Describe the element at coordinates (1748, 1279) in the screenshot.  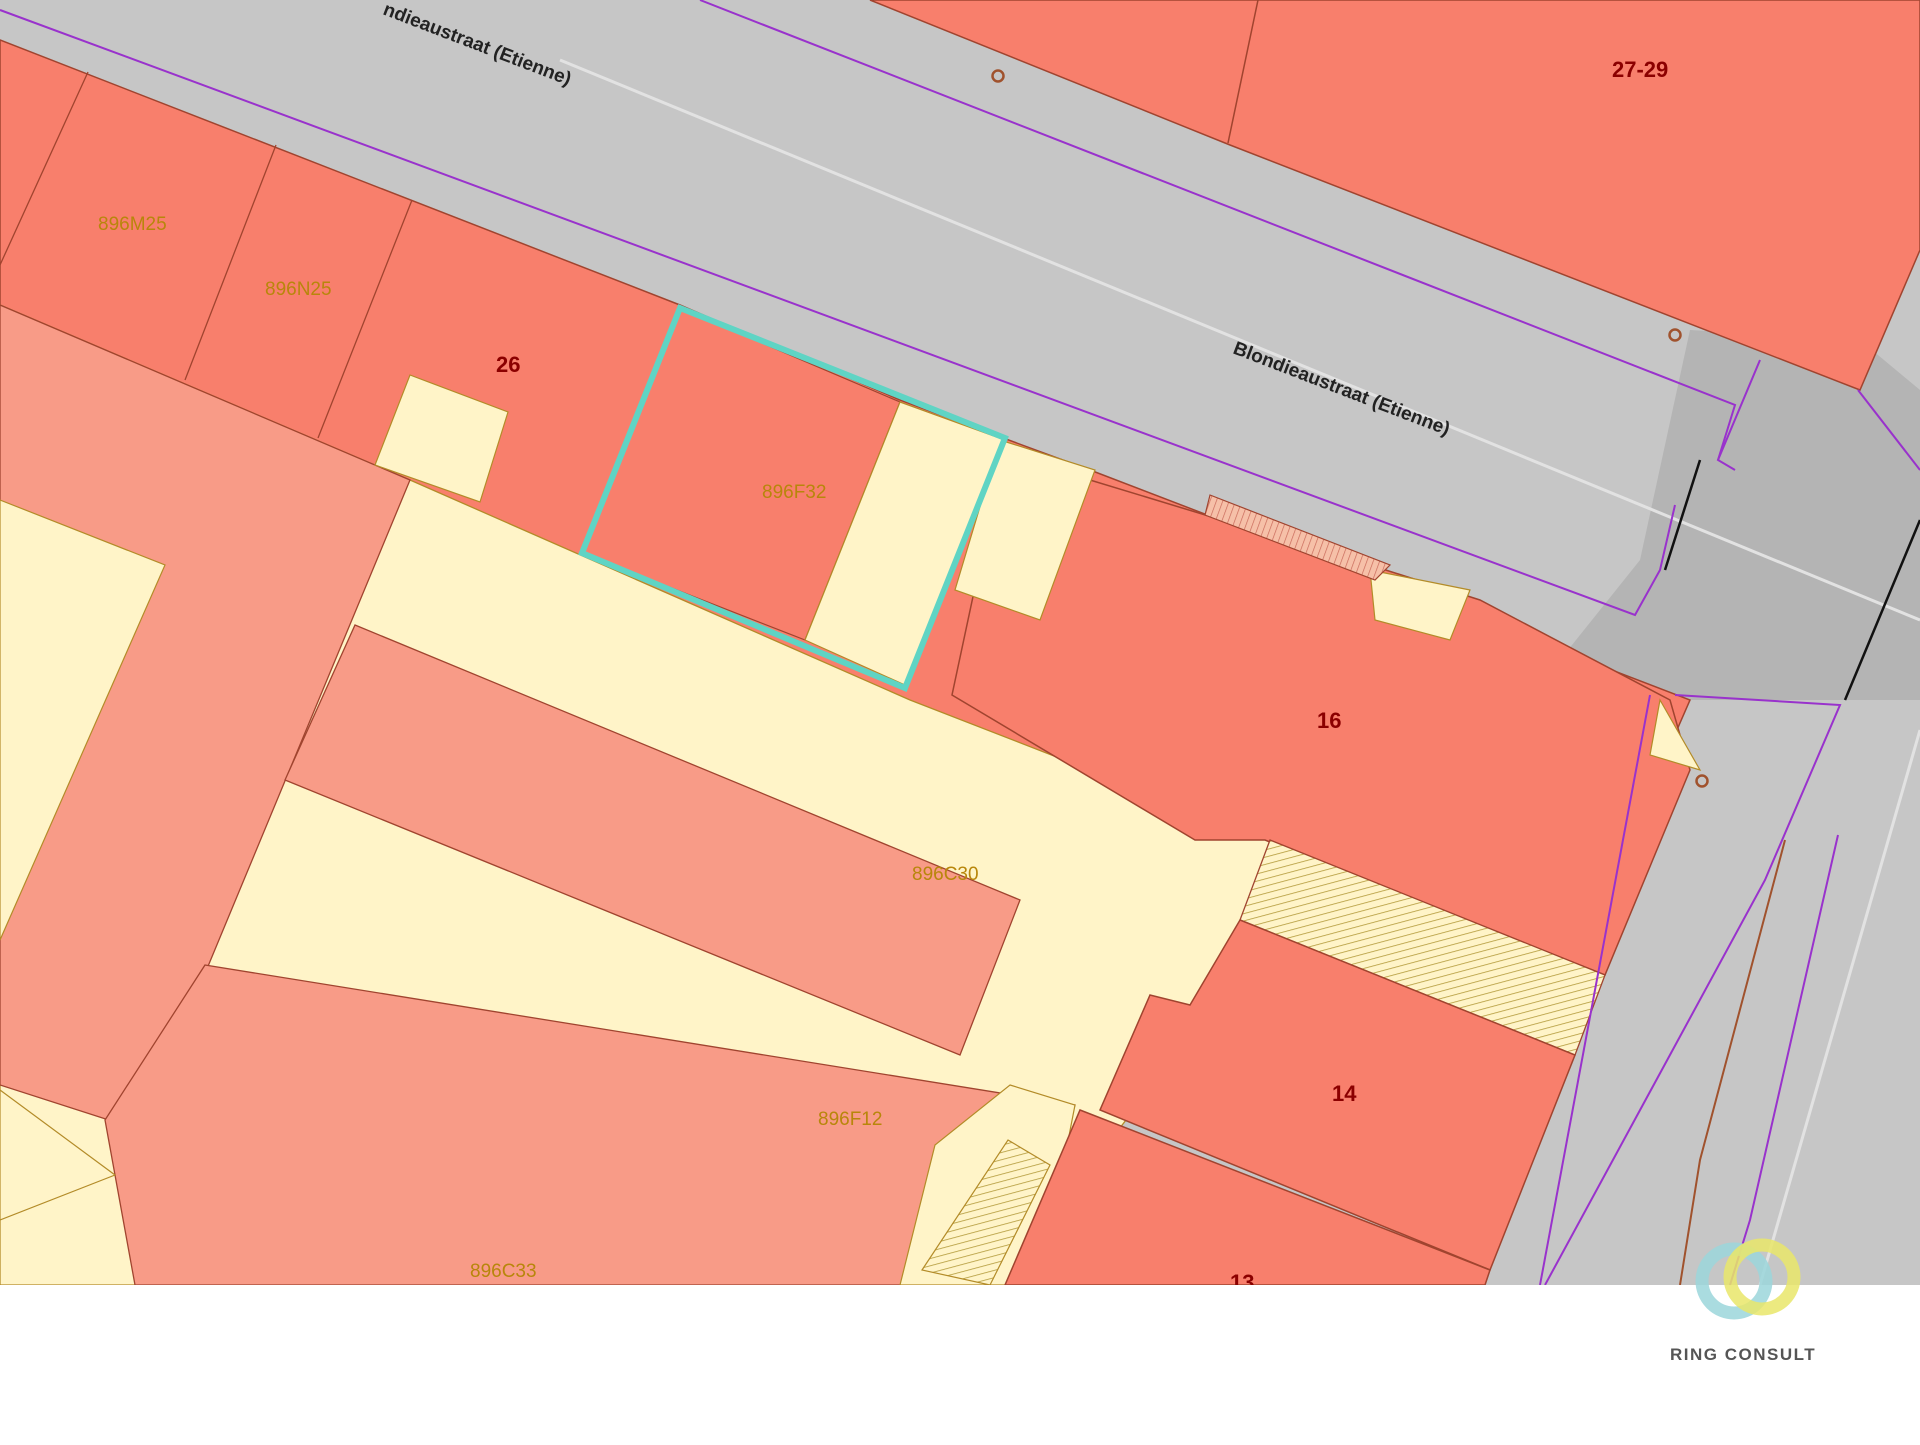
I see `ring-consult-logo-icon` at that location.